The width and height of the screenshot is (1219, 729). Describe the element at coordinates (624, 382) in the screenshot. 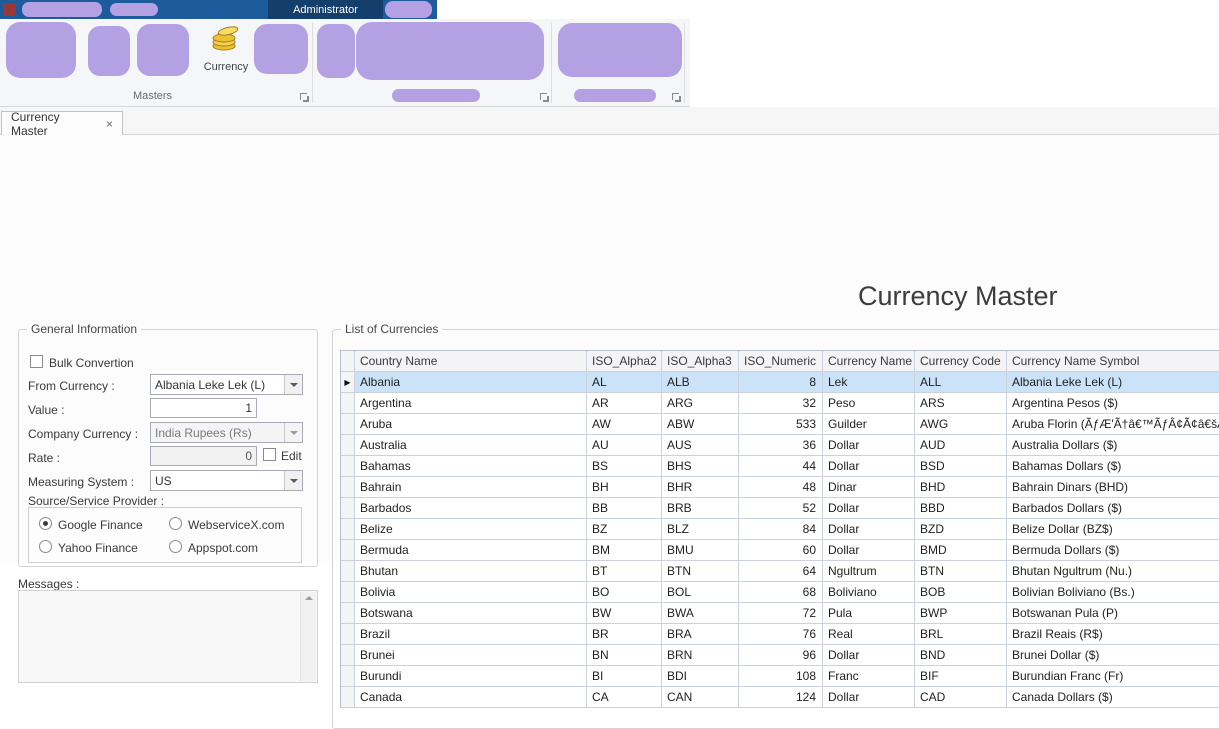

I see `cell: AL` at that location.